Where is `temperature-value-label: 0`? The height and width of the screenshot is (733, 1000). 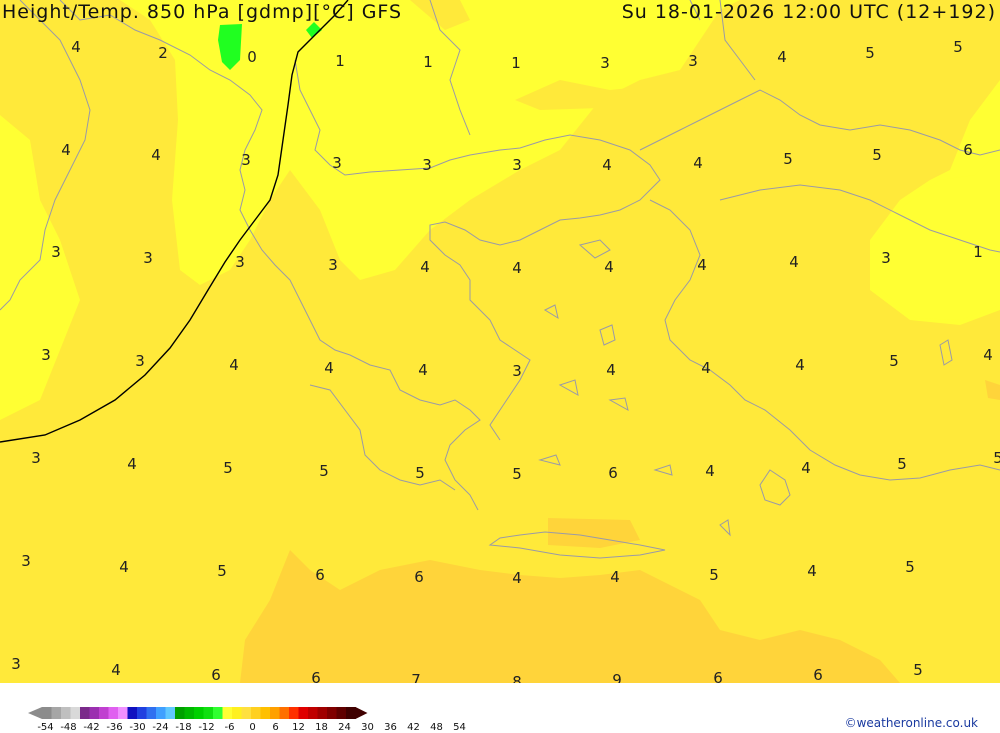 temperature-value-label: 0 is located at coordinates (252, 57).